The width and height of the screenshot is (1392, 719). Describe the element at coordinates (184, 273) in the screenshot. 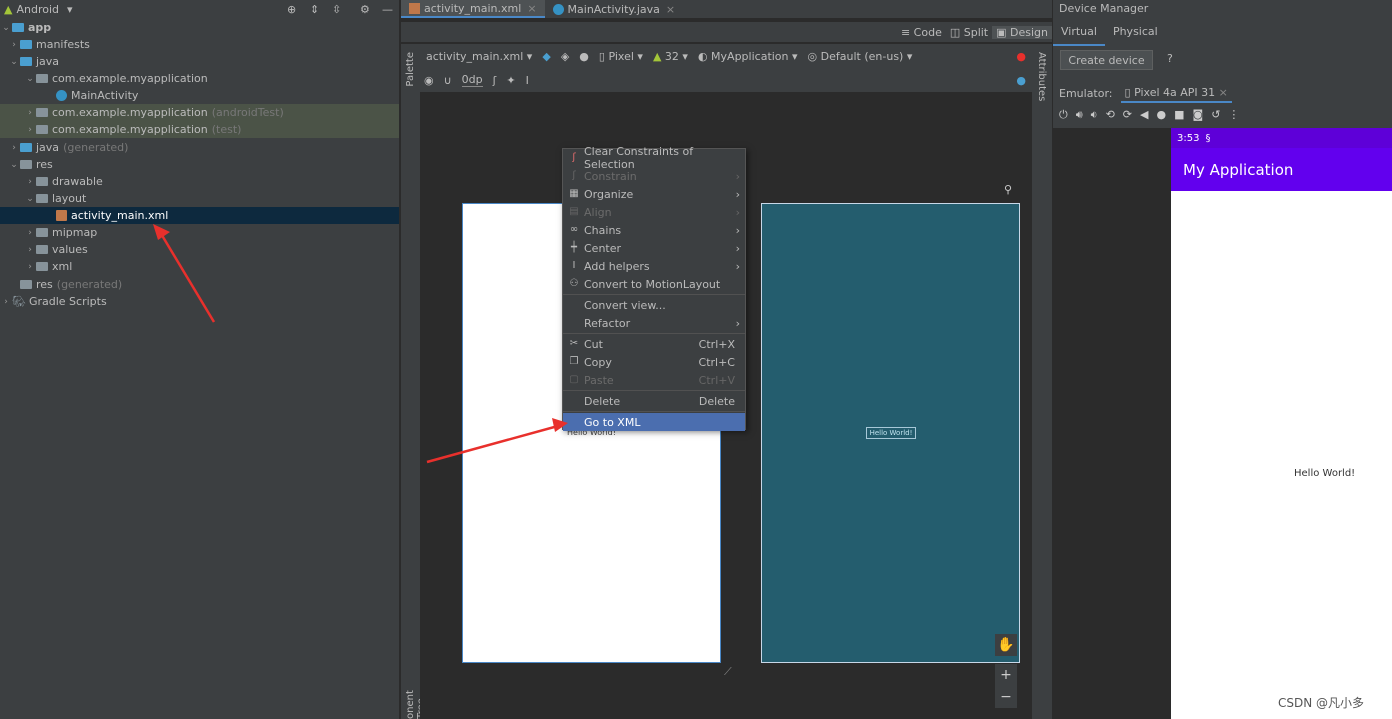

I see `arrow-to-layout-file` at that location.